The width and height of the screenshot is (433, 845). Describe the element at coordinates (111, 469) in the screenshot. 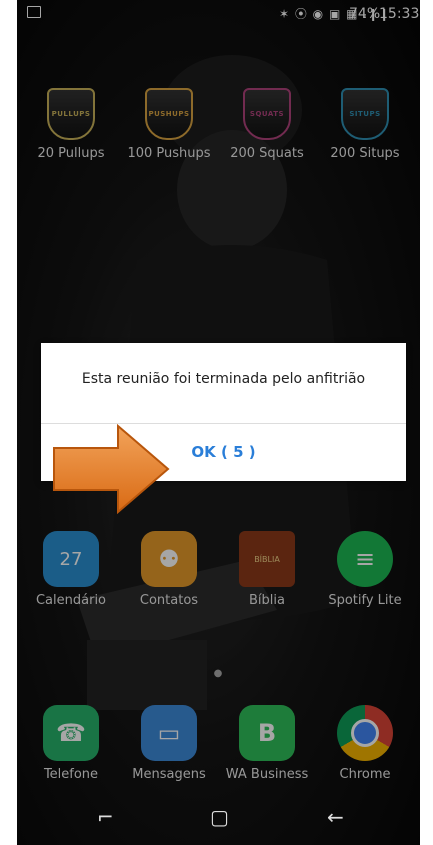

I see `orange-arrow-annotation` at that location.